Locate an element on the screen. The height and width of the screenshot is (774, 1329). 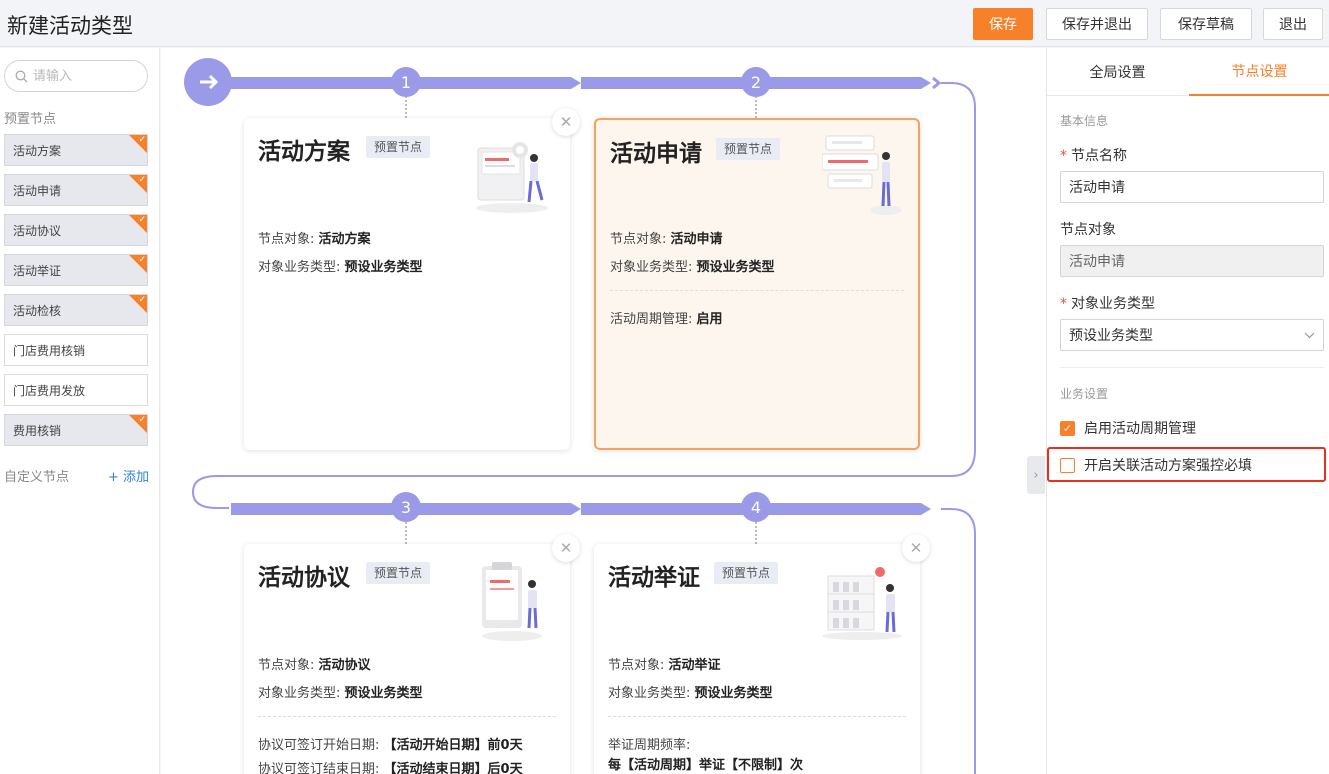
basic-info-heading: 基本信息 is located at coordinates (1084, 121).